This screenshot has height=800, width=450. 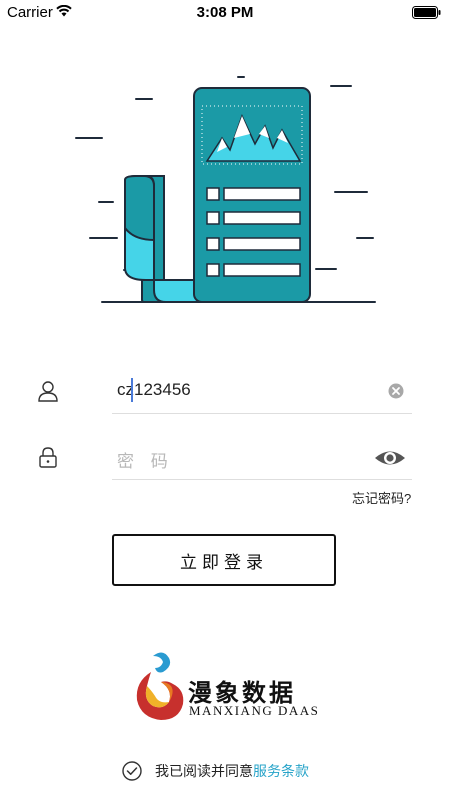 I want to click on eye-icon, so click(x=390, y=458).